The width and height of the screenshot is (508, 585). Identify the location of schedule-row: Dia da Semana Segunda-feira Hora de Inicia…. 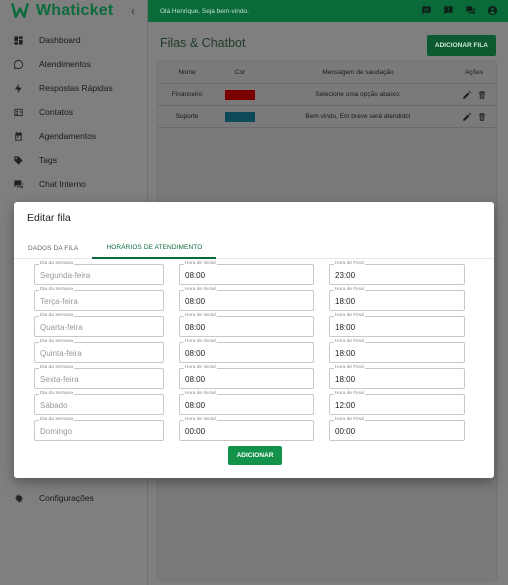
(249, 274).